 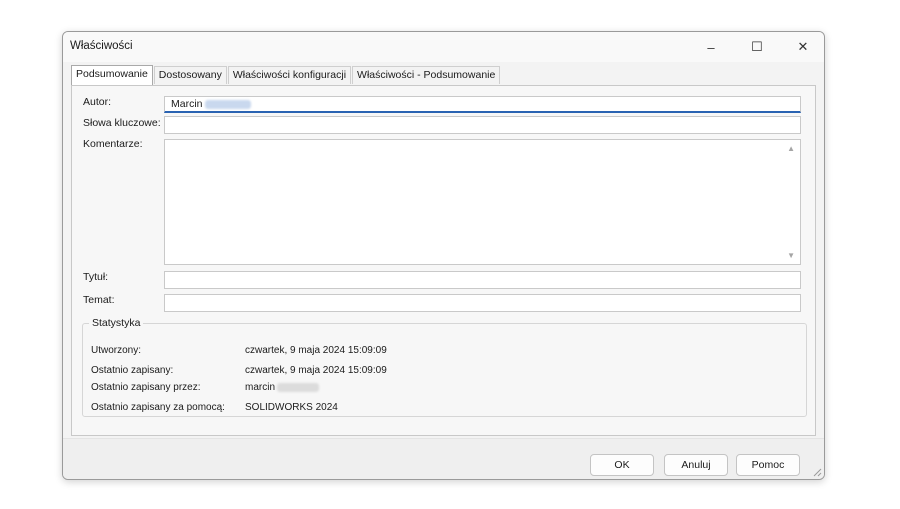 I want to click on scroll-up-icon: ▲, so click(x=791, y=148).